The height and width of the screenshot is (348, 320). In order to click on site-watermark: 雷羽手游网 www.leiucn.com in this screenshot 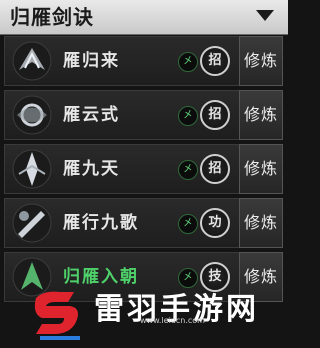, I will do `click(159, 317)`.